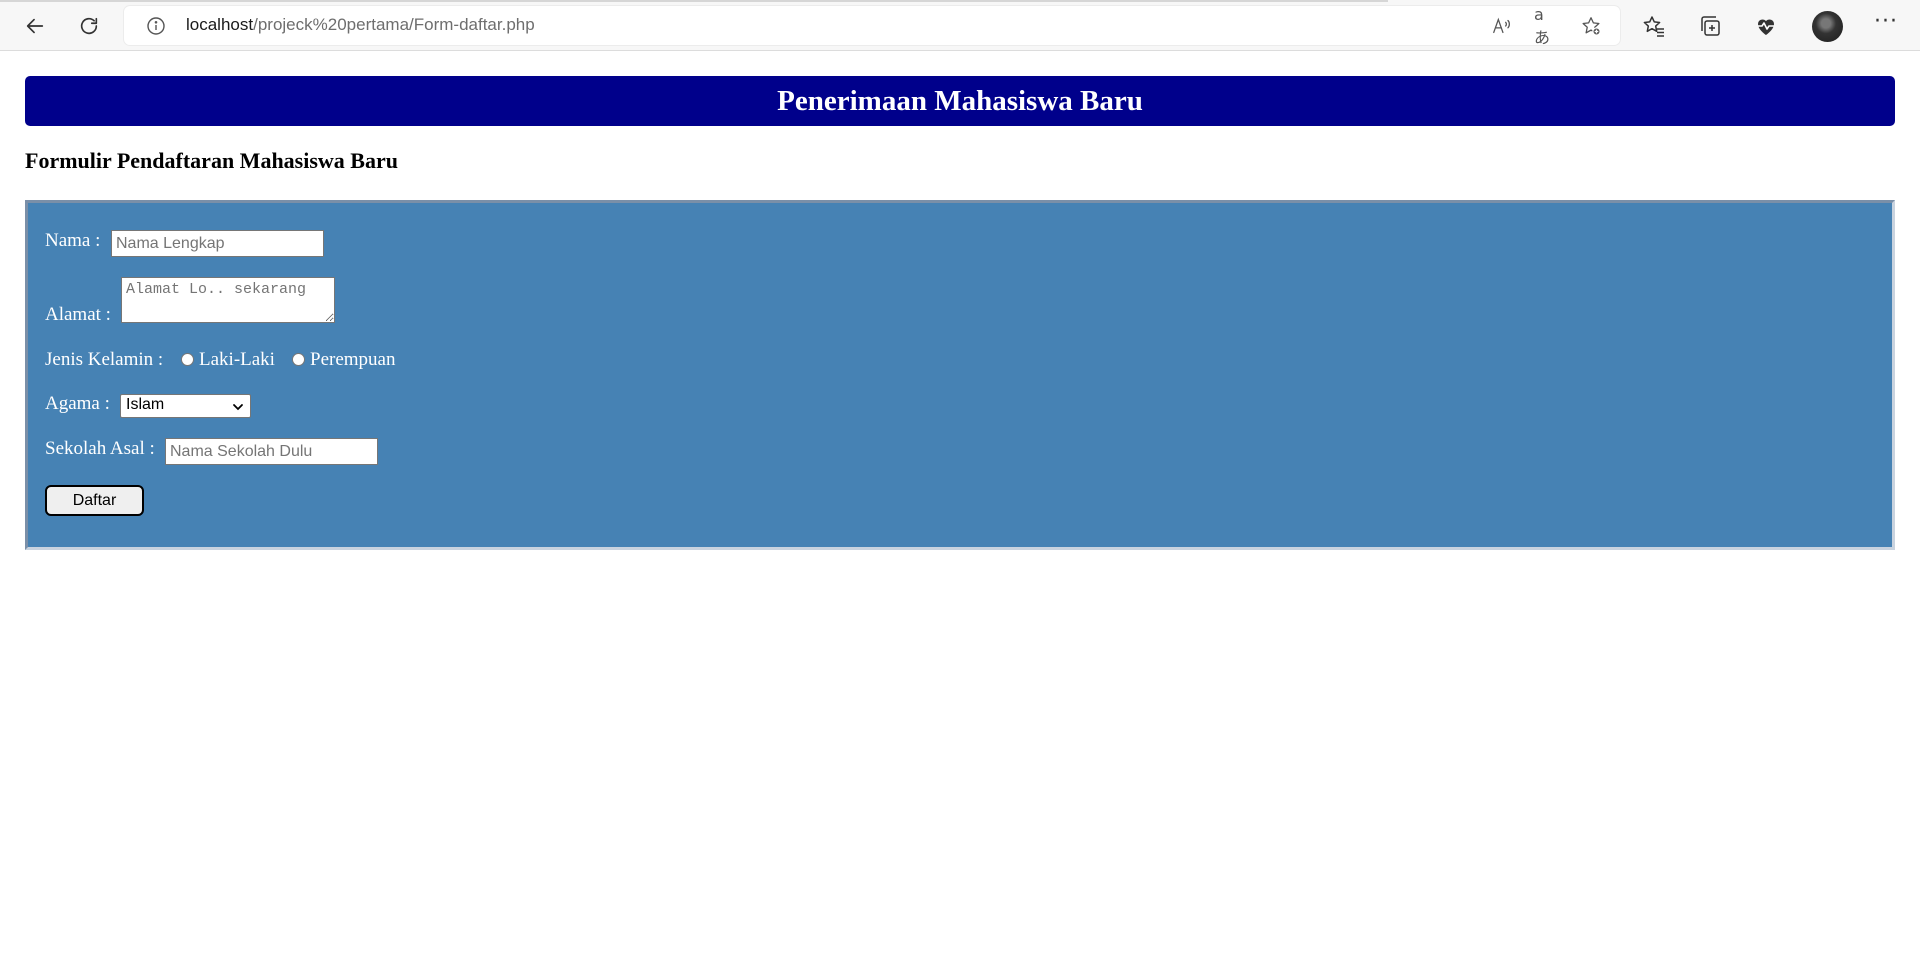  Describe the element at coordinates (271, 451) in the screenshot. I see `sekolah-asal-input` at that location.